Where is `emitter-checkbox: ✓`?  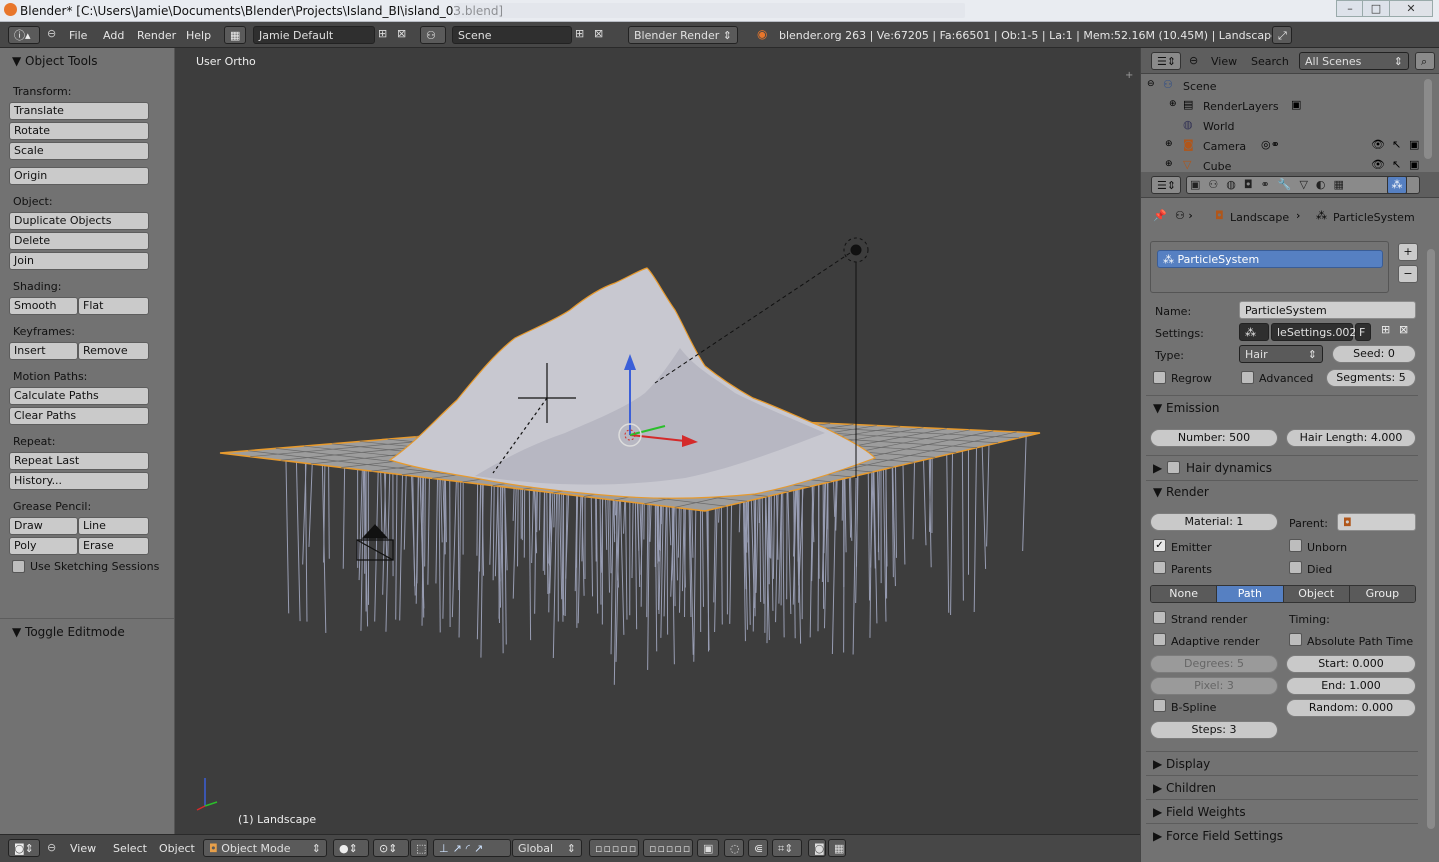 emitter-checkbox: ✓ is located at coordinates (1159, 545).